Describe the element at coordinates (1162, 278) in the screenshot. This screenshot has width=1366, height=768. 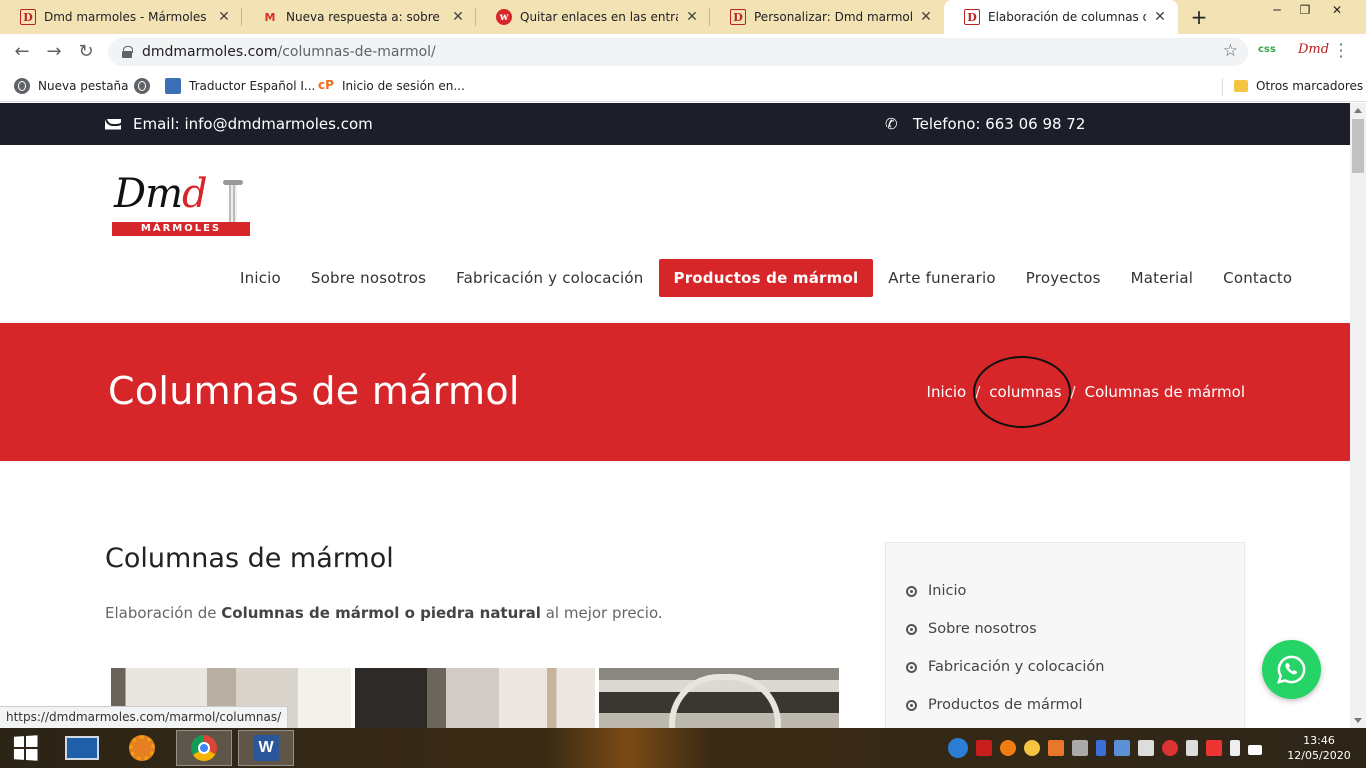
I see `nav-material: Material` at that location.